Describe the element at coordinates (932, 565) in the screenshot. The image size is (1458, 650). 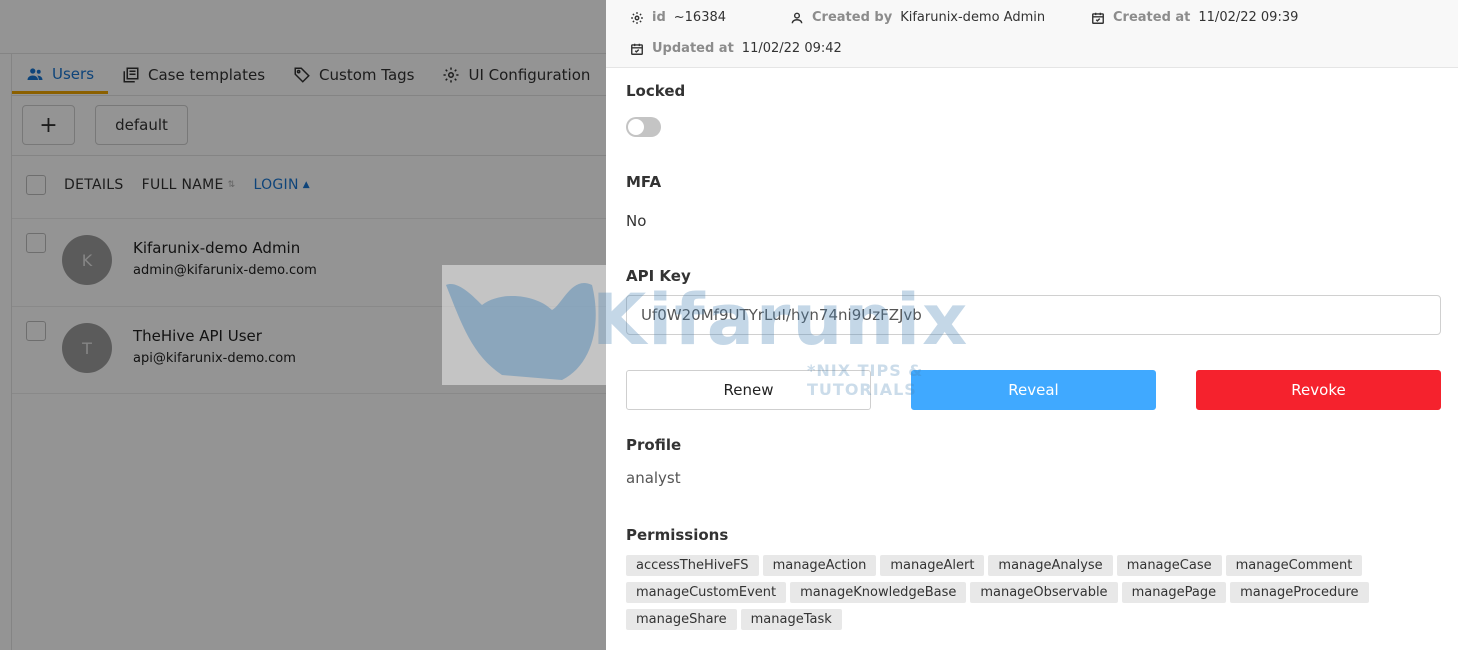
I see `permission-tag: manageAlert` at that location.